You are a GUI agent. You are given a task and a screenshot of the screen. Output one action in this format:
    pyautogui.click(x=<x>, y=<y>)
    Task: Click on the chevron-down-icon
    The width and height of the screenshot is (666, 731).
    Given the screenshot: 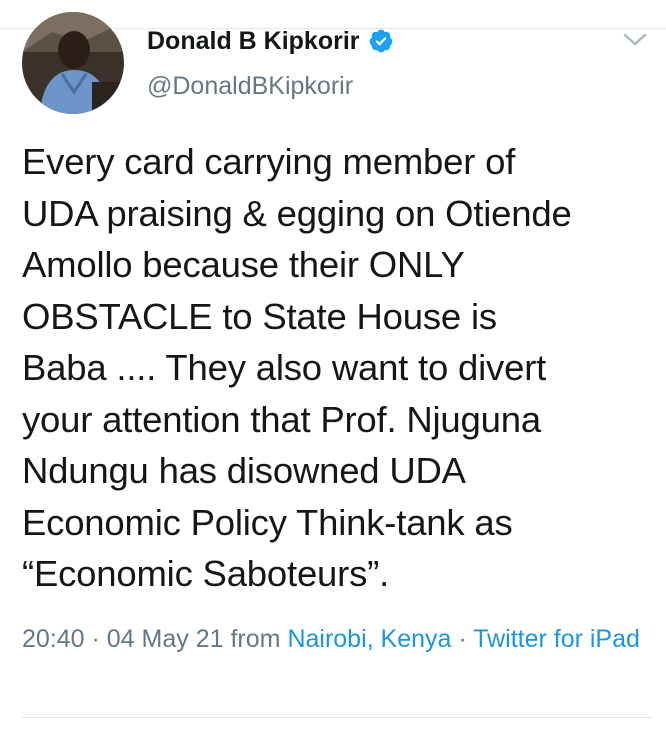 What is the action you would take?
    pyautogui.click(x=635, y=40)
    